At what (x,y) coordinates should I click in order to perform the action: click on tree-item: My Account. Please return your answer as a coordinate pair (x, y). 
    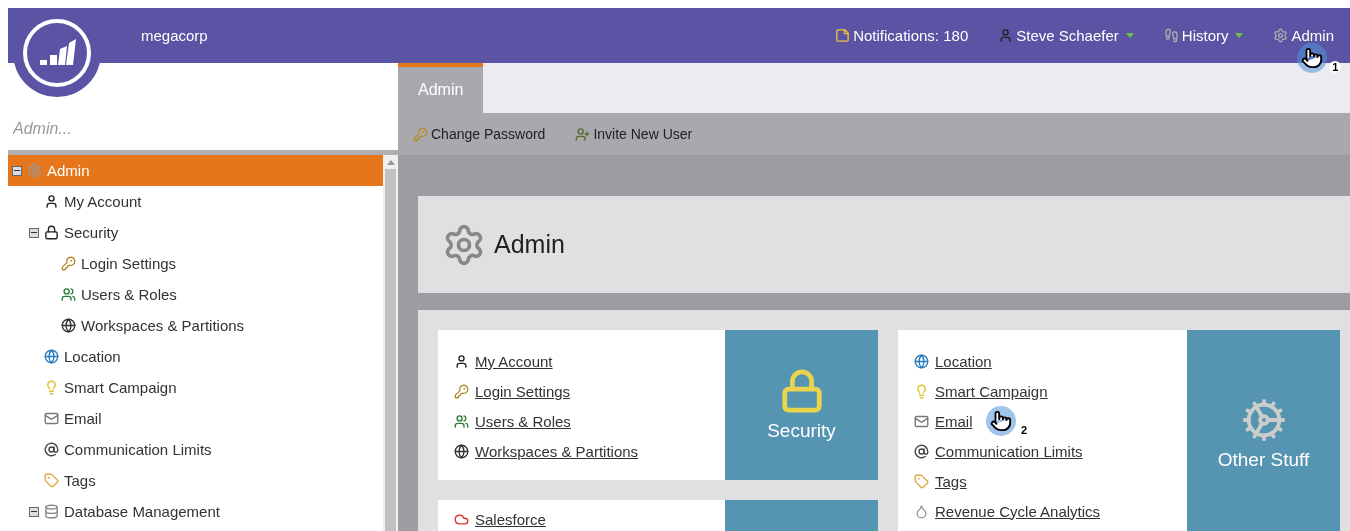
    Looking at the image, I should click on (195, 201).